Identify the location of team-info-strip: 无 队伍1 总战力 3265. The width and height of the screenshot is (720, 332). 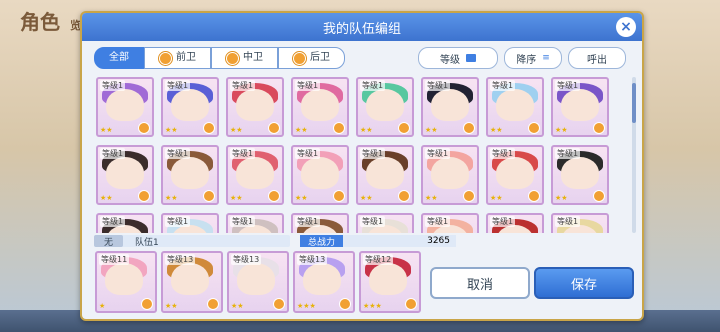
(362, 242).